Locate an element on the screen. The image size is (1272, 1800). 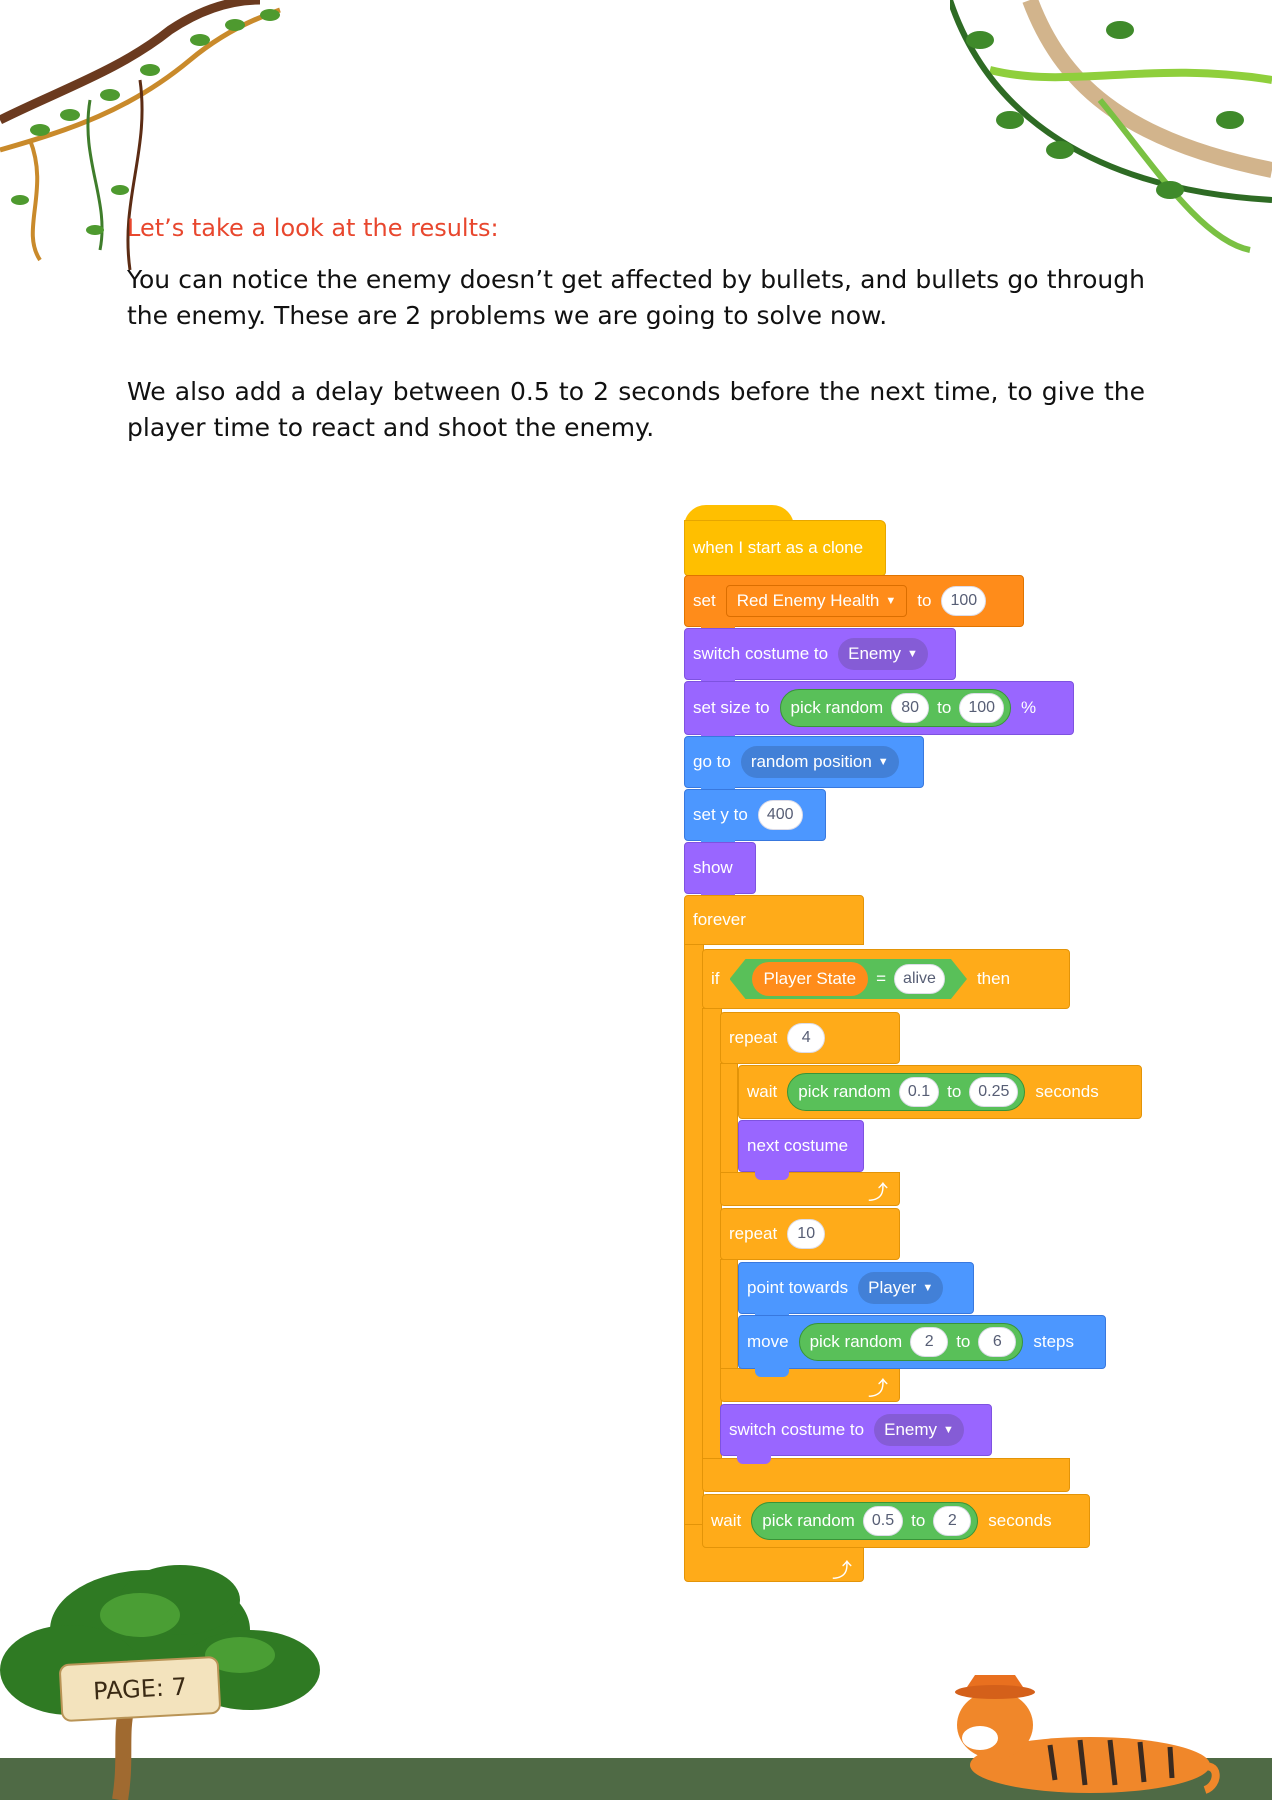
page-scroll: PAGE: 7 is located at coordinates (140, 1689).